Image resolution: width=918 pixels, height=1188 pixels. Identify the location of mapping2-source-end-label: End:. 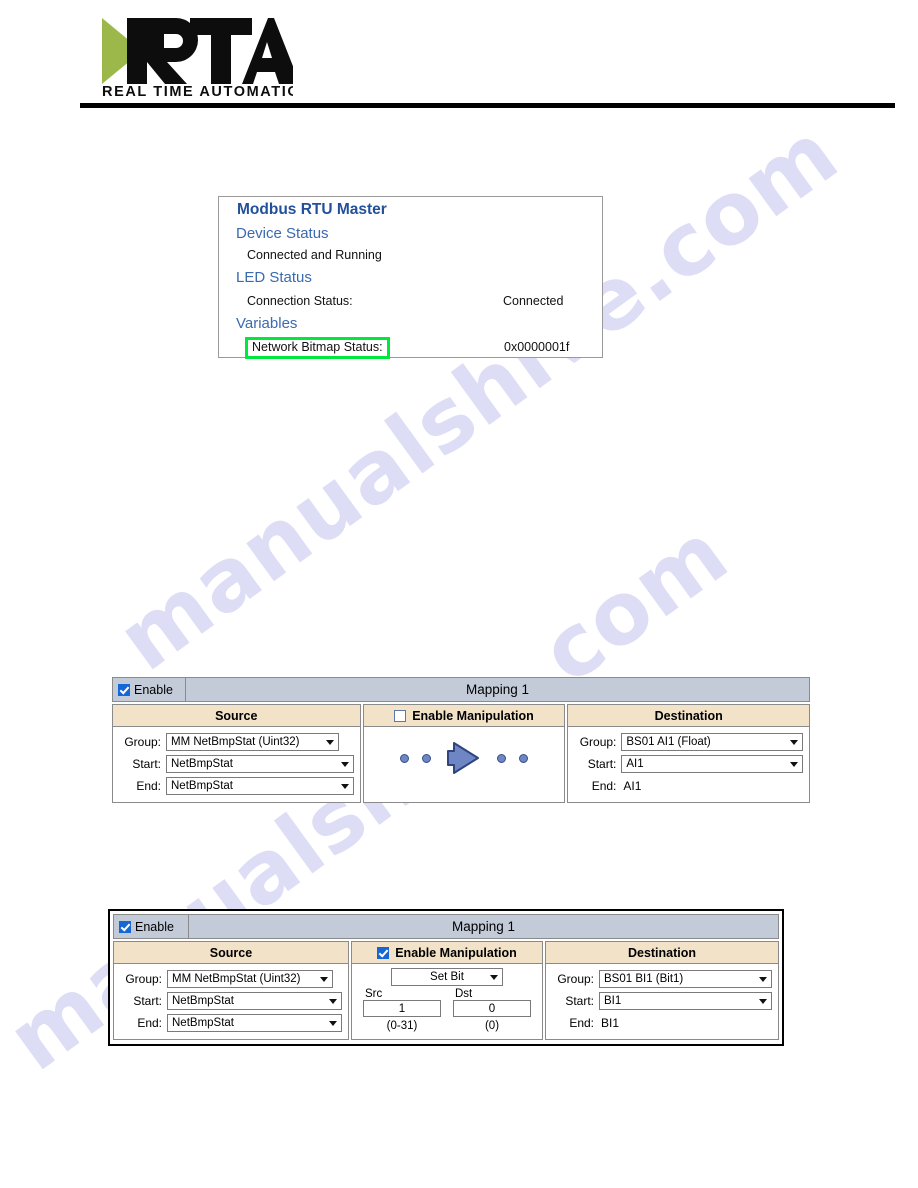
(149, 1023).